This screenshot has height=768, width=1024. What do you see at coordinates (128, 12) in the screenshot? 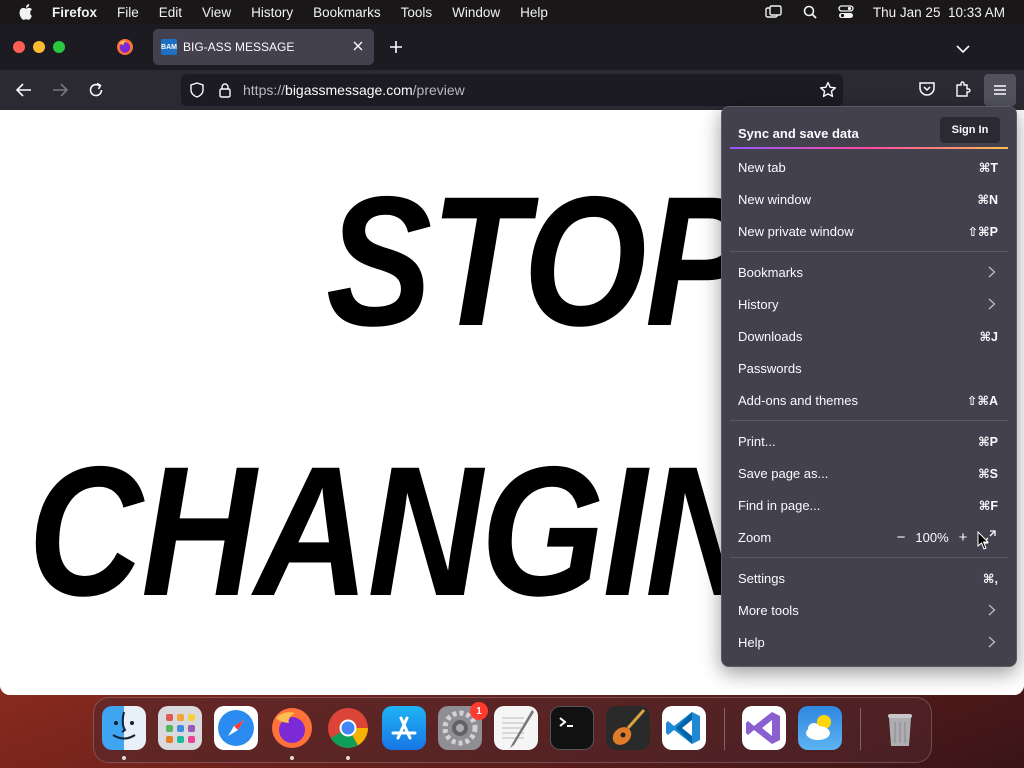
I see `menu-file: File` at bounding box center [128, 12].